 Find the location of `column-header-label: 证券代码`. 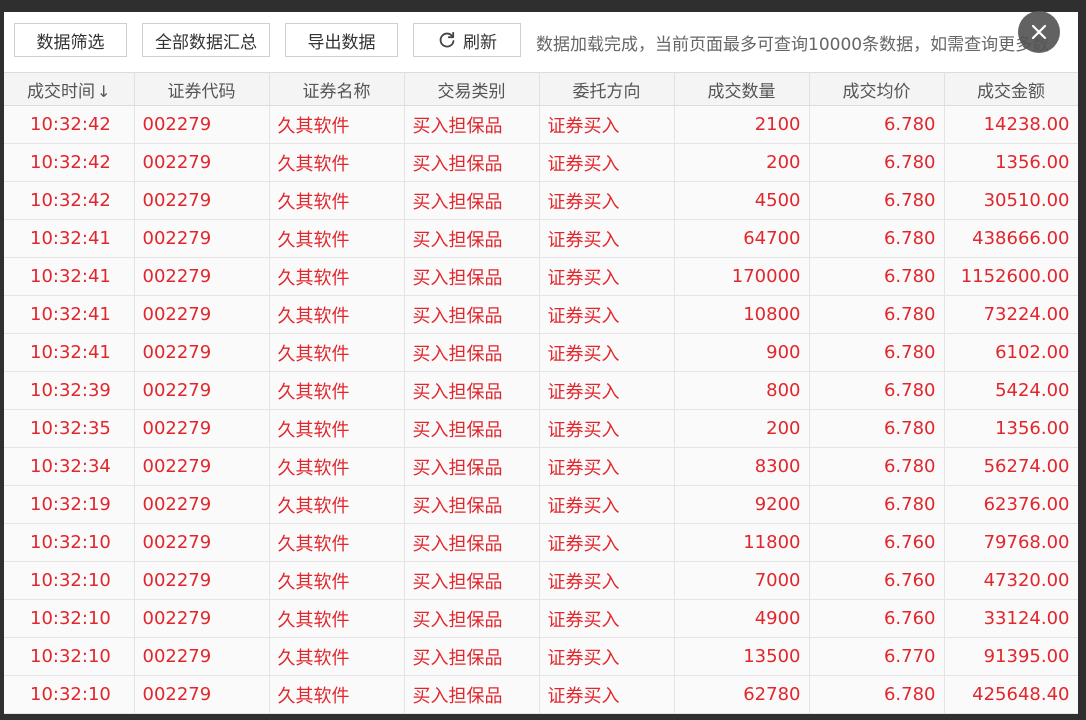

column-header-label: 证券代码 is located at coordinates (201, 91).